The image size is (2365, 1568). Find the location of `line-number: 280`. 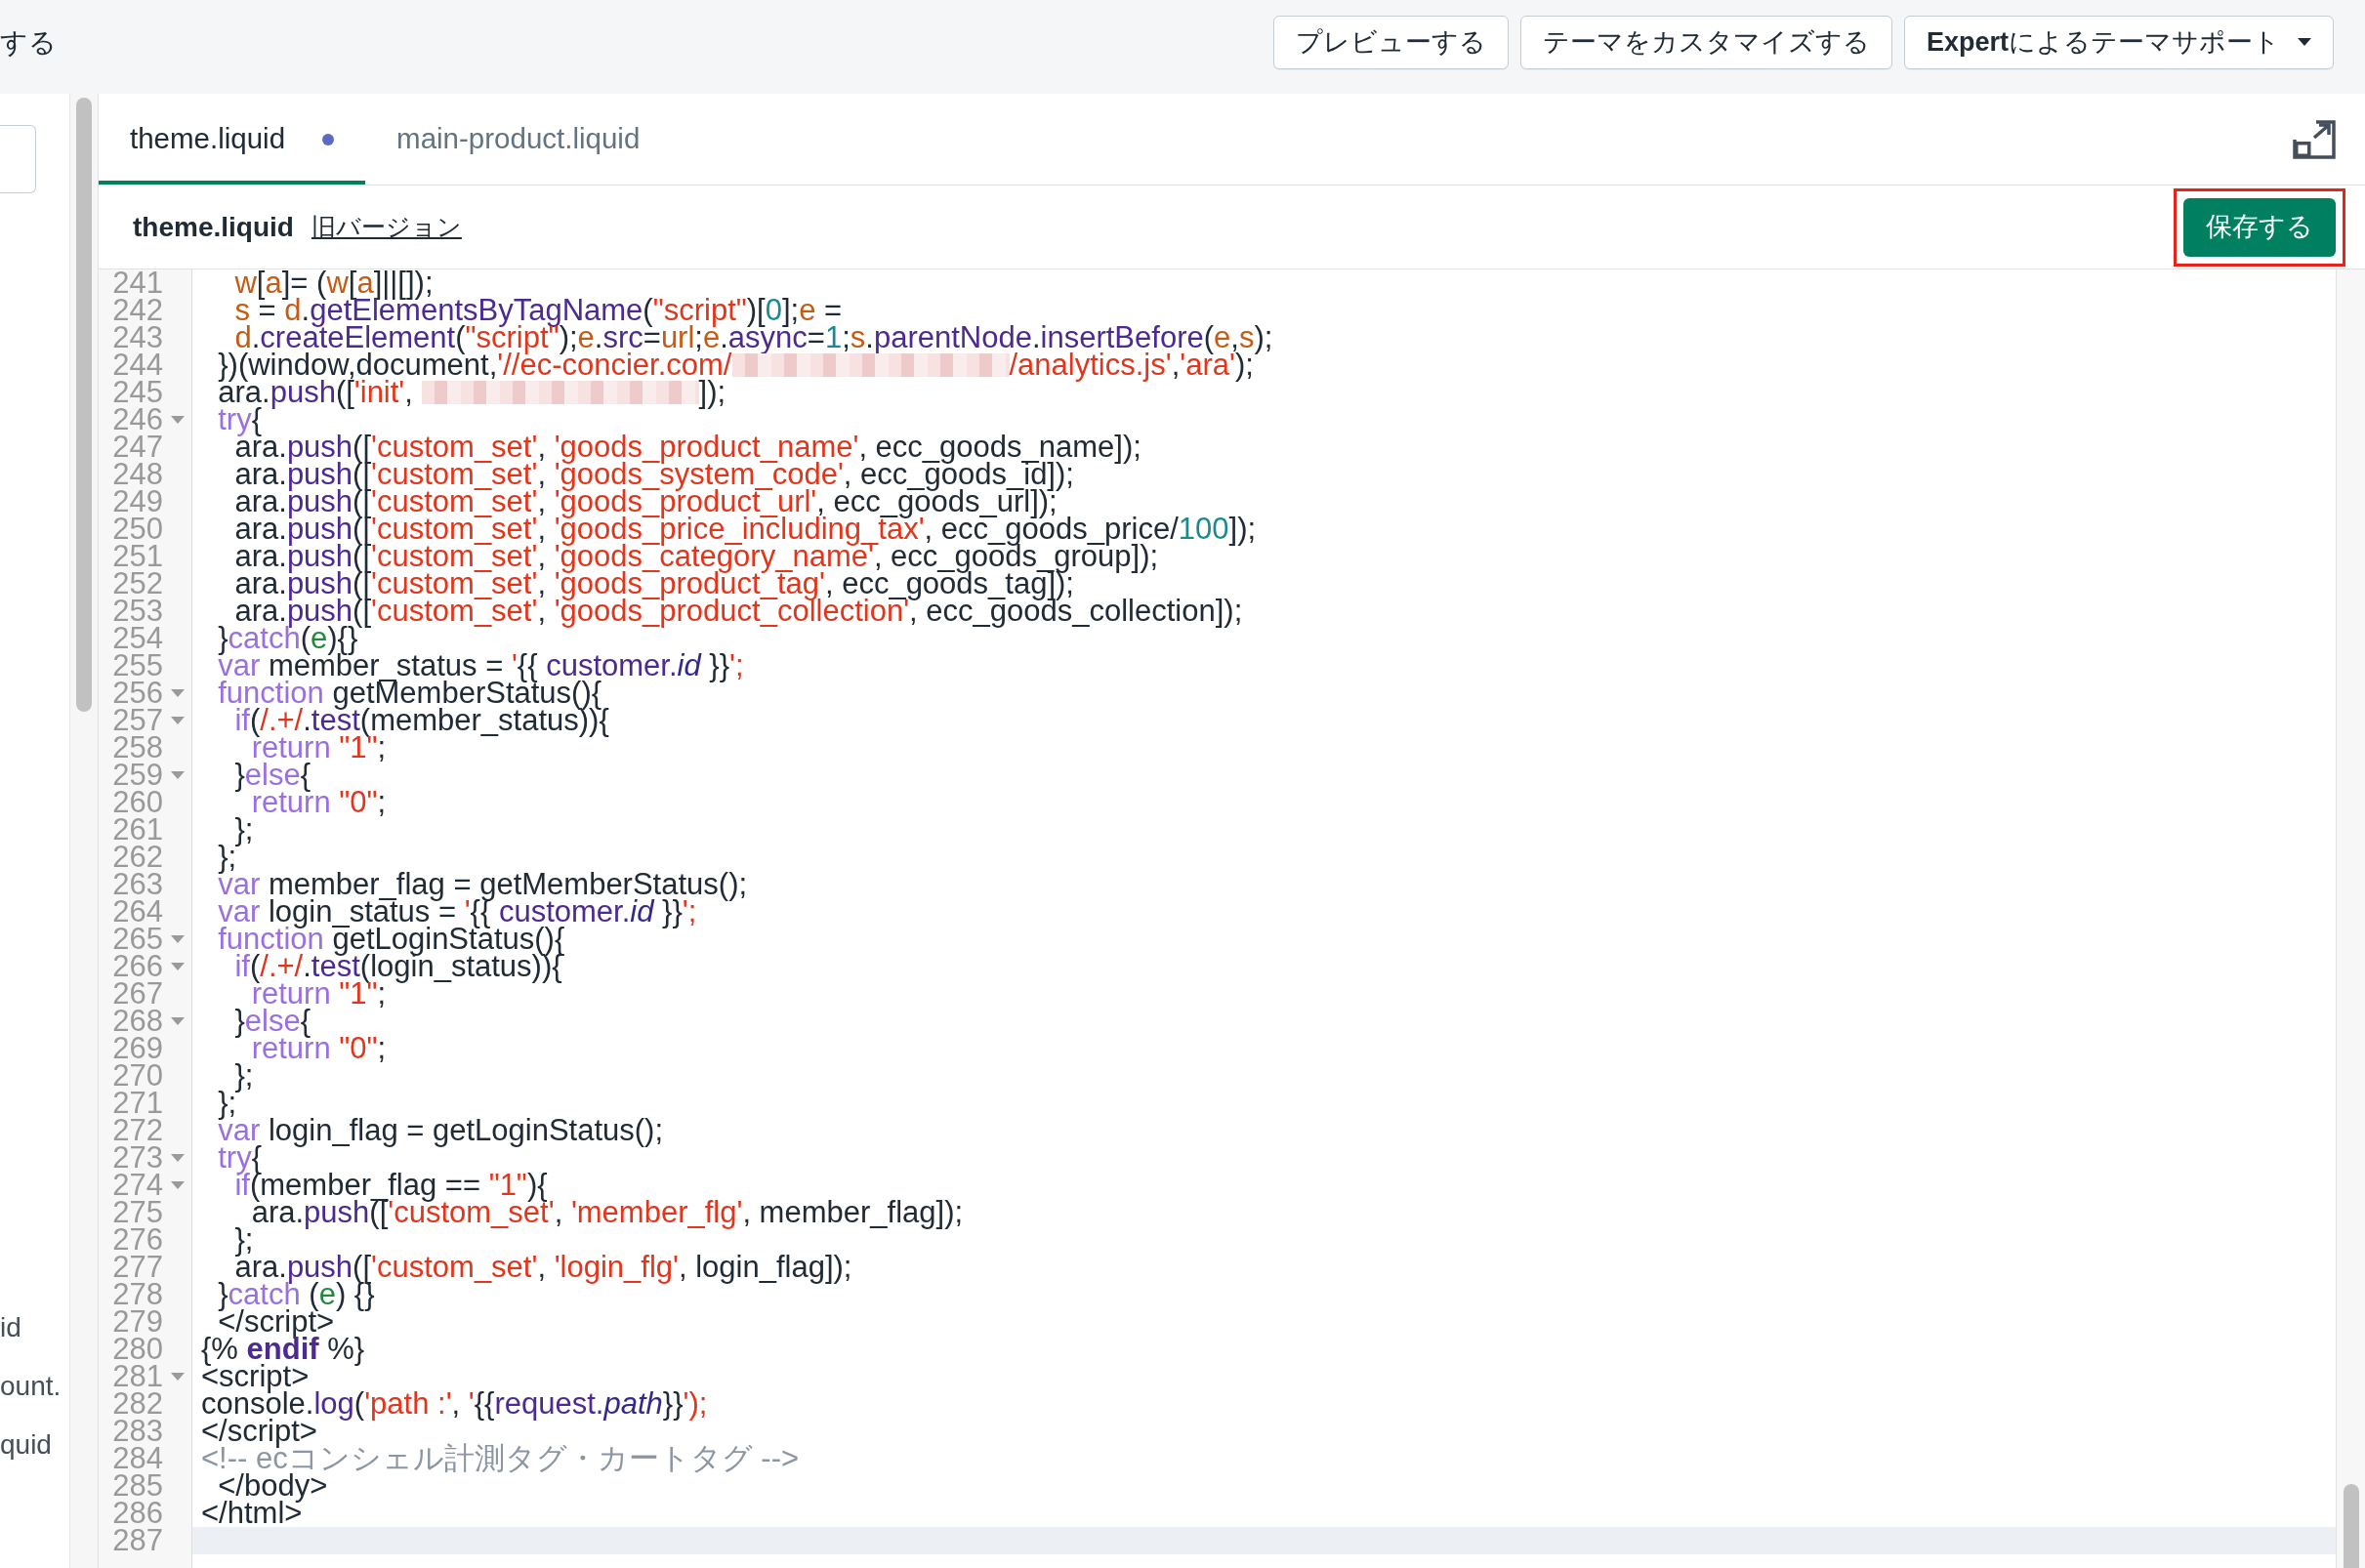

line-number: 280 is located at coordinates (137, 1349).